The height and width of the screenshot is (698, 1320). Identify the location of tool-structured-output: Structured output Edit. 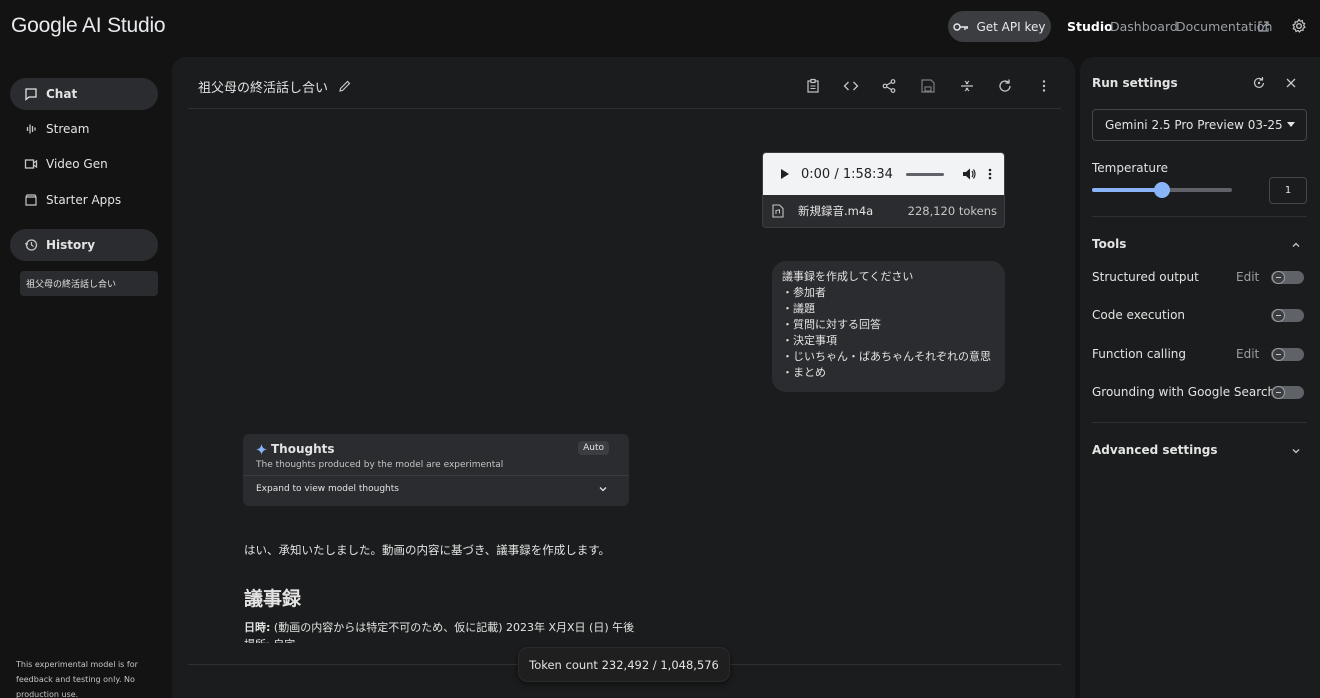
(1199, 278).